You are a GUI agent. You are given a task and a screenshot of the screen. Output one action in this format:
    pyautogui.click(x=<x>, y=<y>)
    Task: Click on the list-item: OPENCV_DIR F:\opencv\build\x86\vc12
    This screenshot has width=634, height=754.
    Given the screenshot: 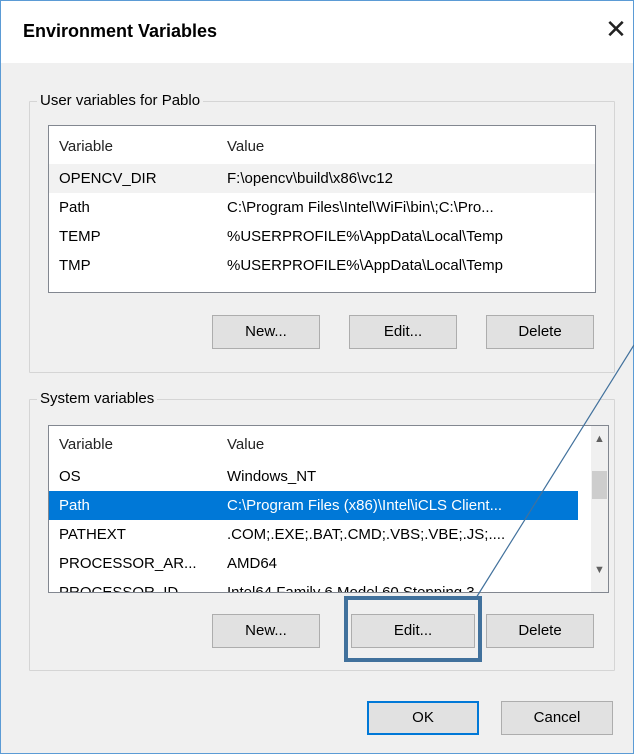 What is the action you would take?
    pyautogui.click(x=322, y=178)
    